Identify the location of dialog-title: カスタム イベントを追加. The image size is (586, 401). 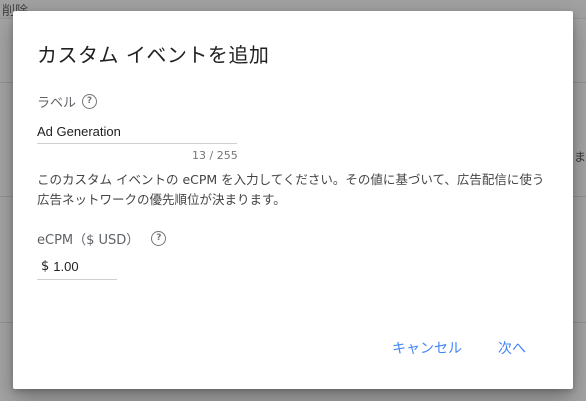
(153, 55).